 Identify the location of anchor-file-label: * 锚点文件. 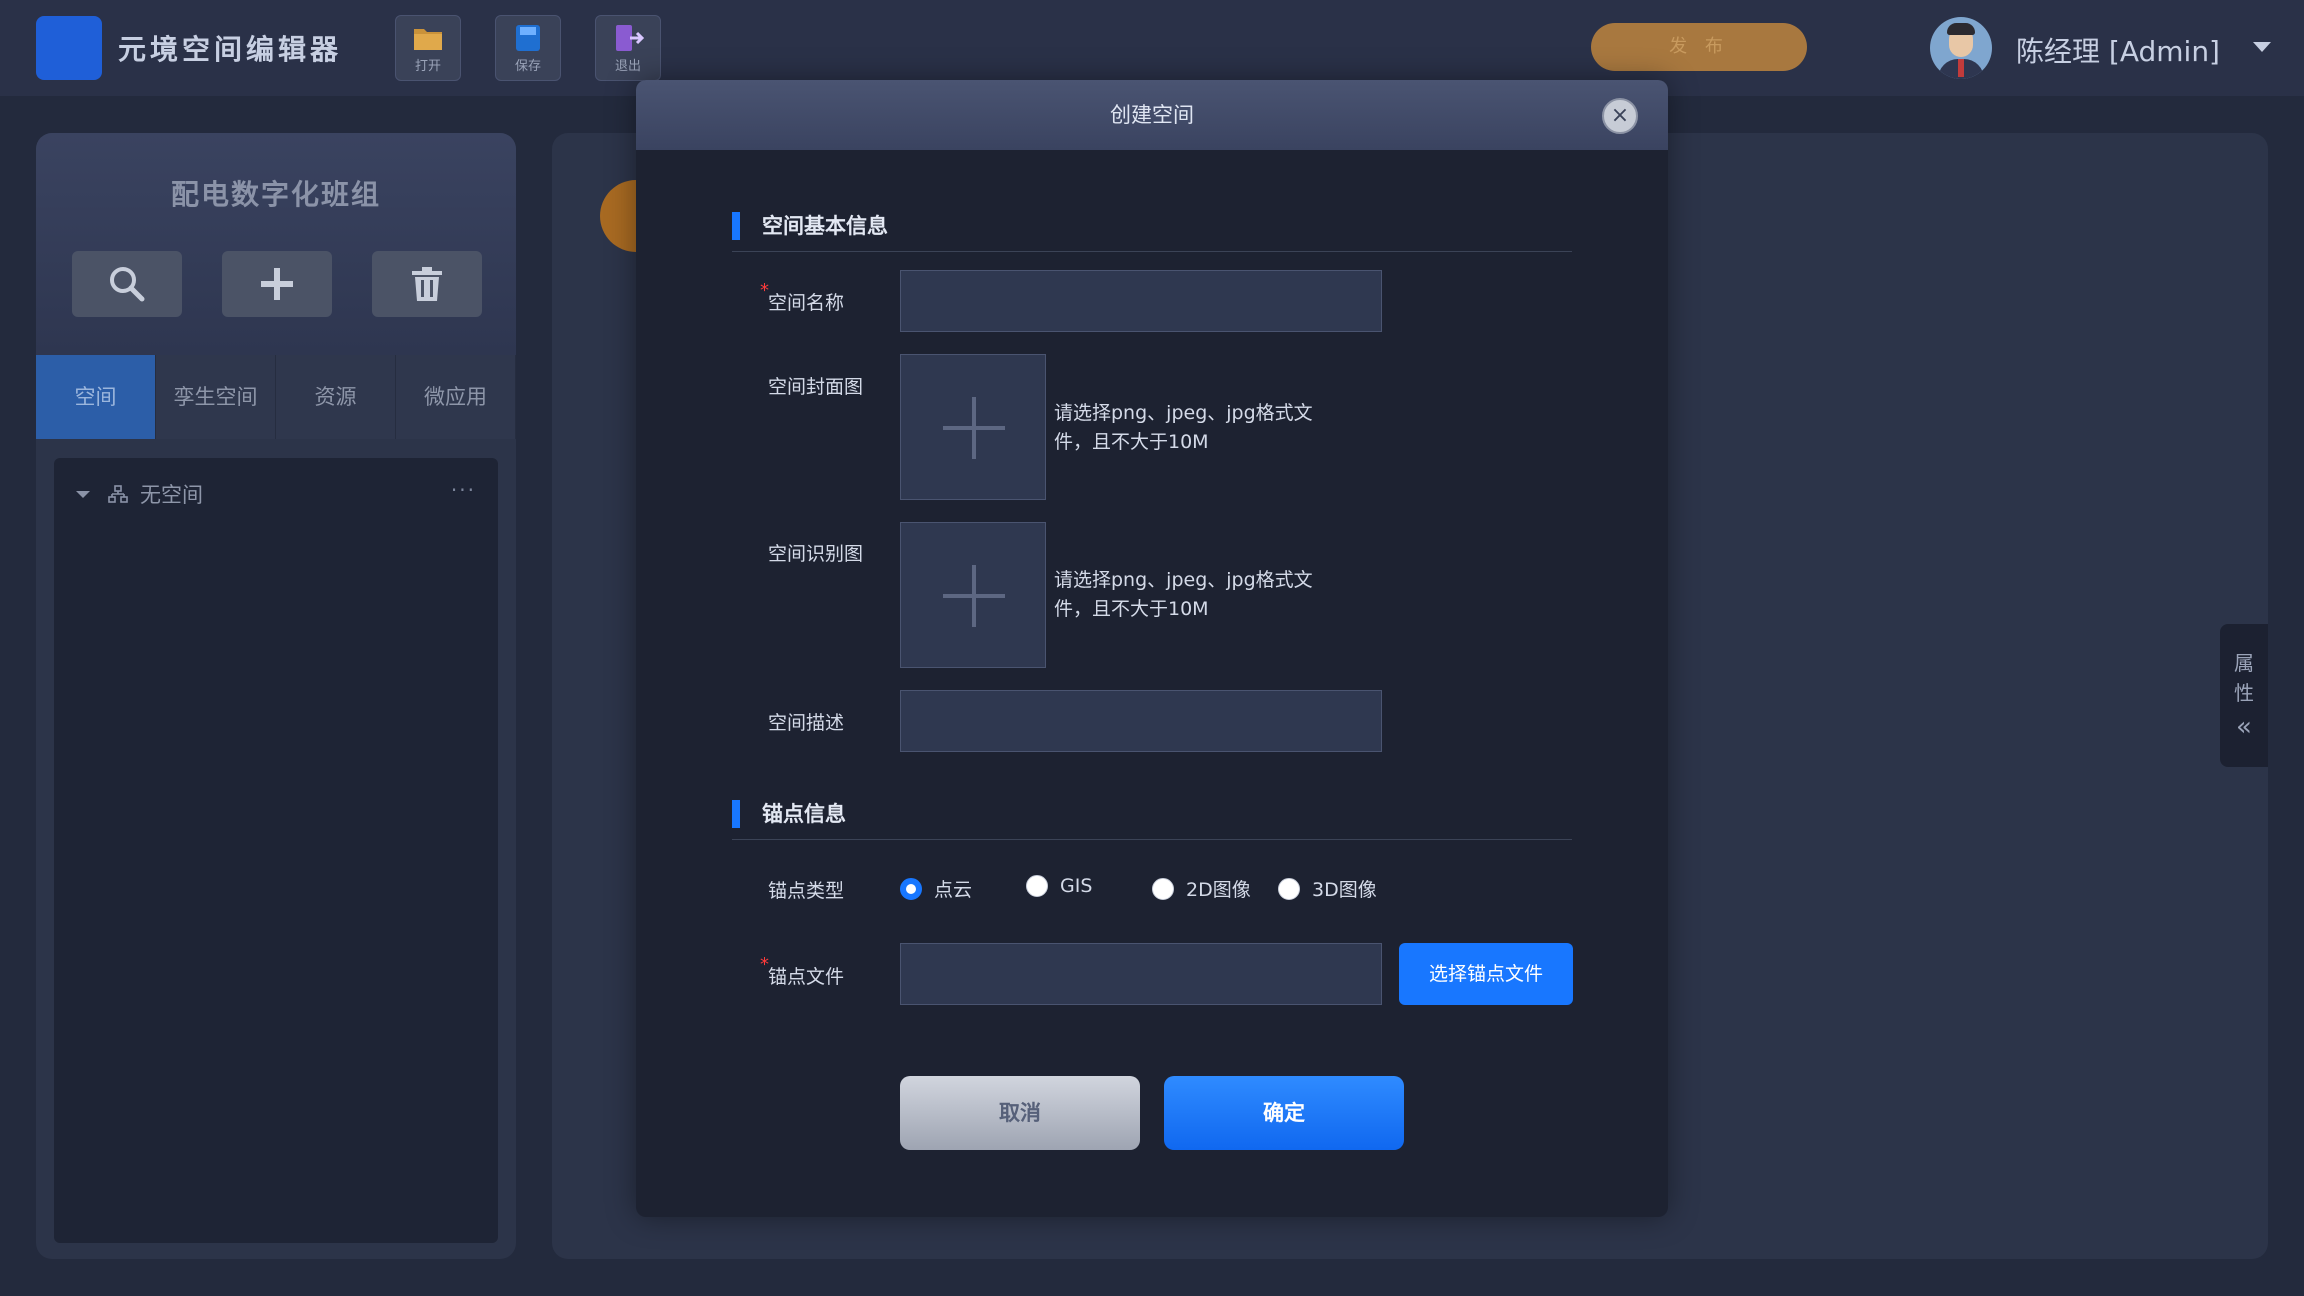
(802, 971).